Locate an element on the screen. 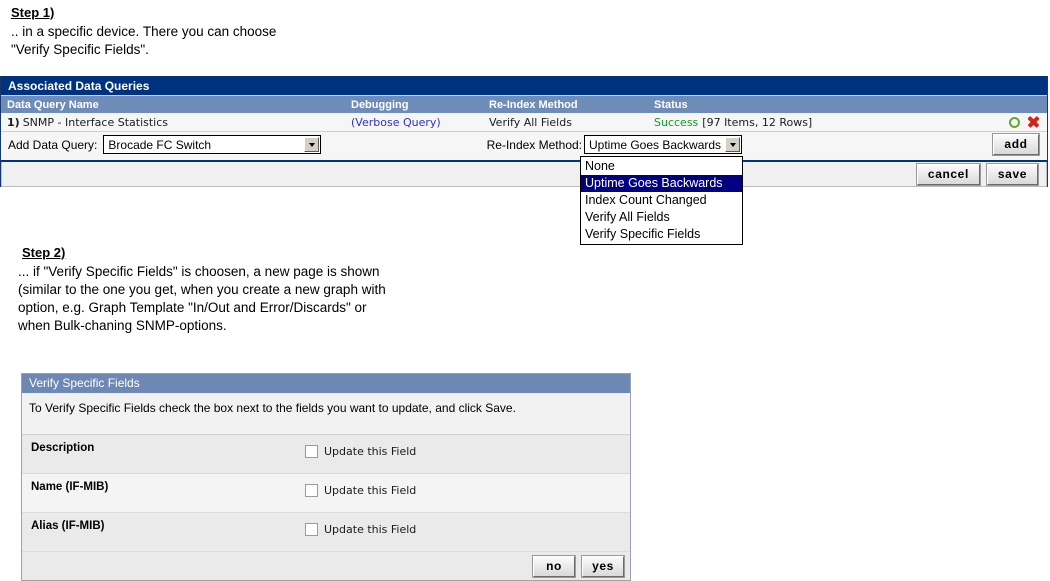  save-button: save is located at coordinates (1012, 174).